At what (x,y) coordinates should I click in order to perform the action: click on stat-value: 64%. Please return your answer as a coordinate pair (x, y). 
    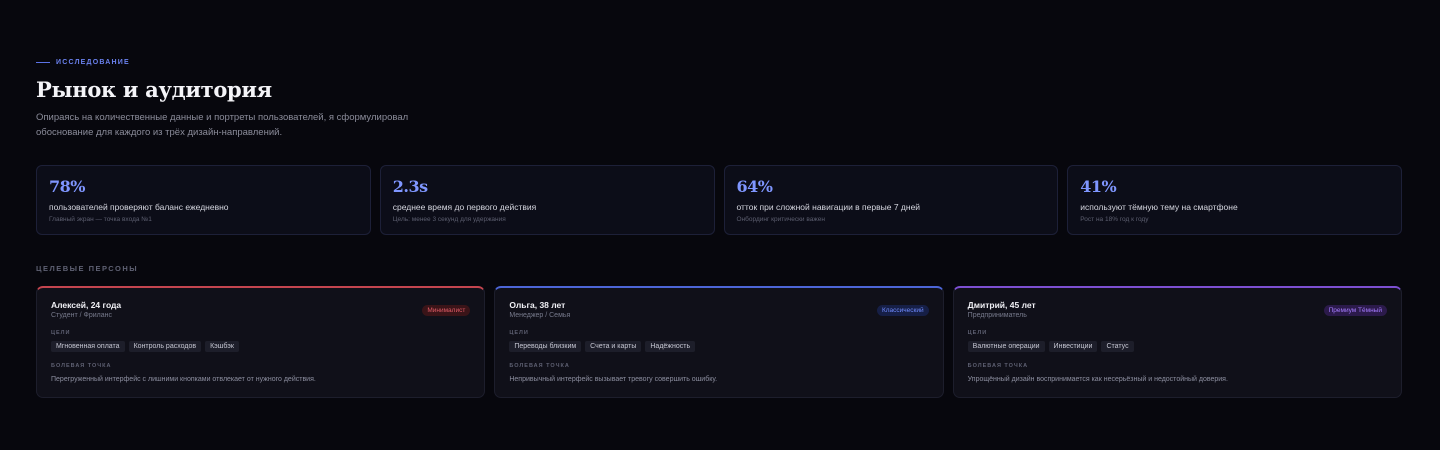
    Looking at the image, I should click on (754, 186).